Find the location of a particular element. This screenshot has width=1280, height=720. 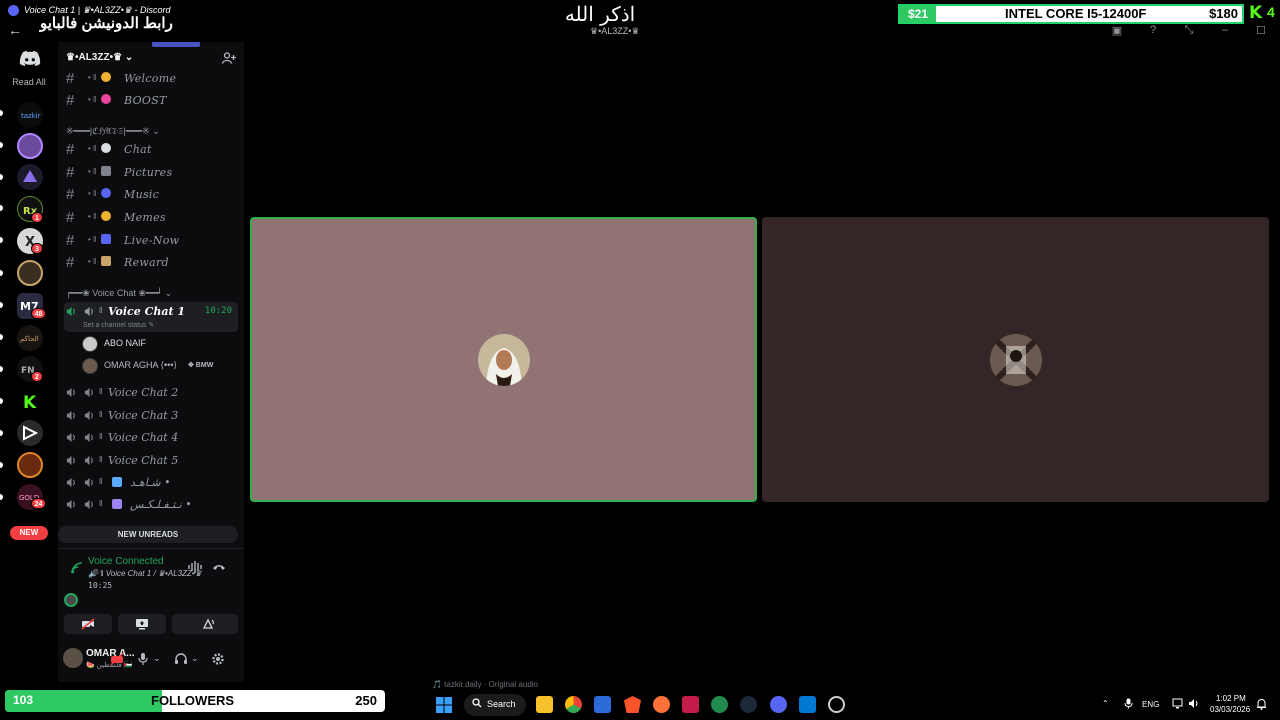

svg-text: tazkir is located at coordinates (31, 116).